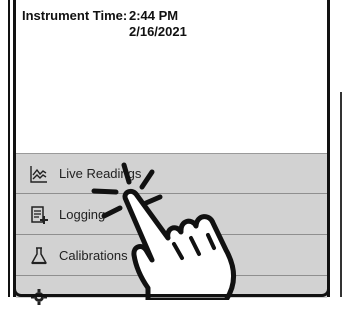  Describe the element at coordinates (9, 148) in the screenshot. I see `frame-left-outer` at that location.